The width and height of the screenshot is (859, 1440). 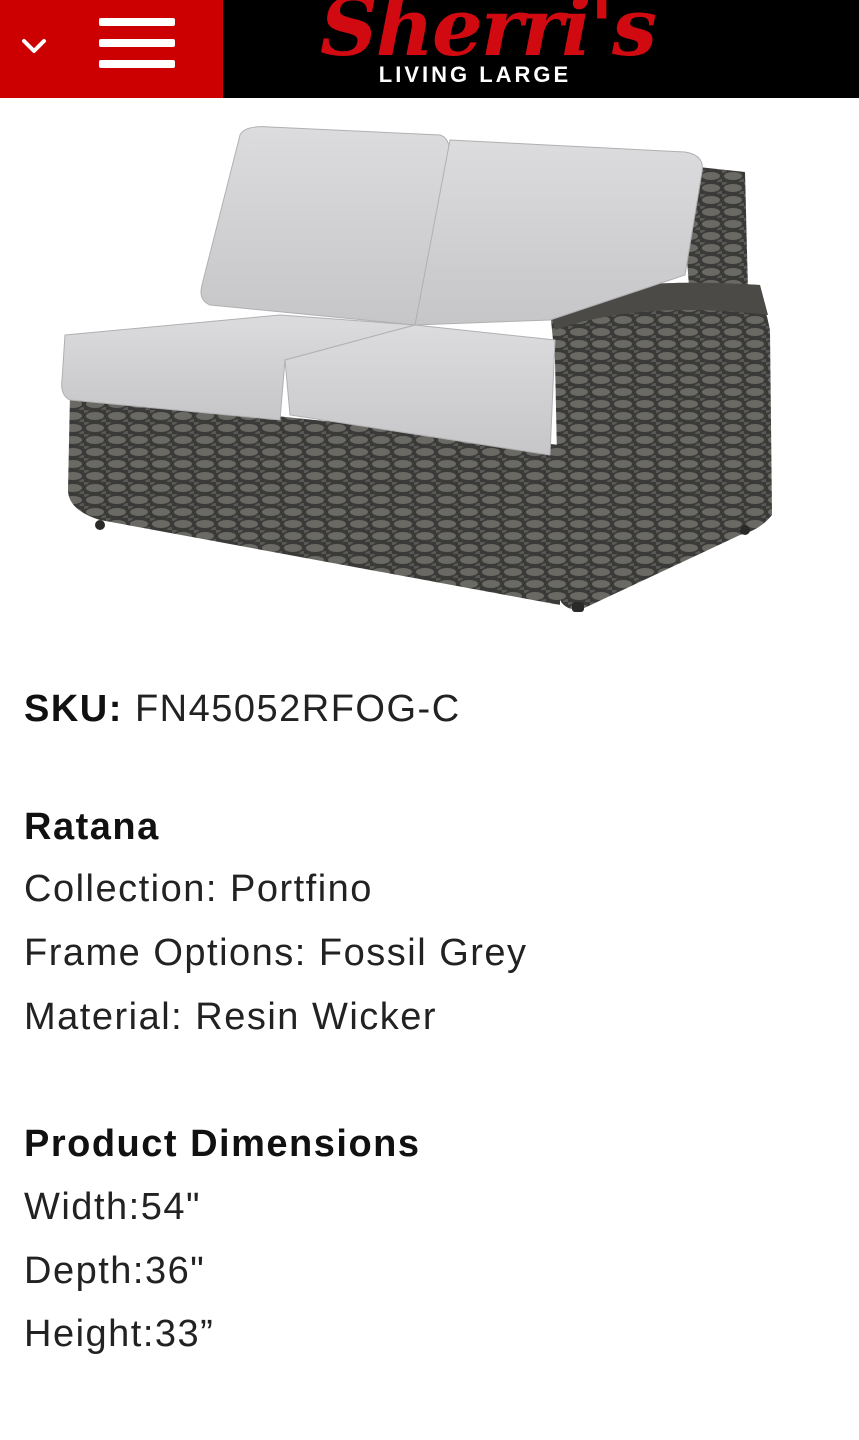 I want to click on frame-options-text: Frame Options: Fossil Grey, so click(x=276, y=953).